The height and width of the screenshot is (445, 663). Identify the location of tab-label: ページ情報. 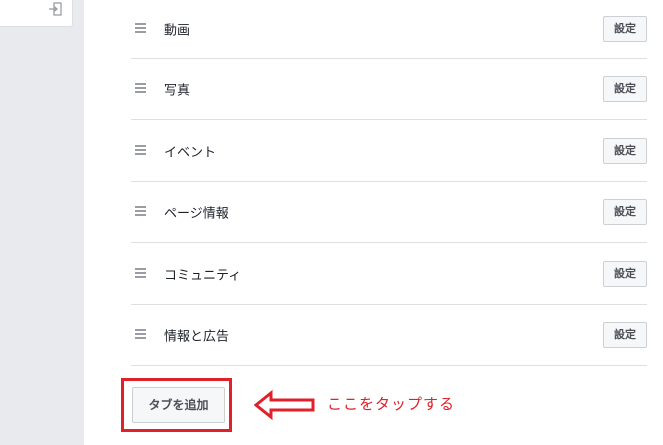
(196, 214).